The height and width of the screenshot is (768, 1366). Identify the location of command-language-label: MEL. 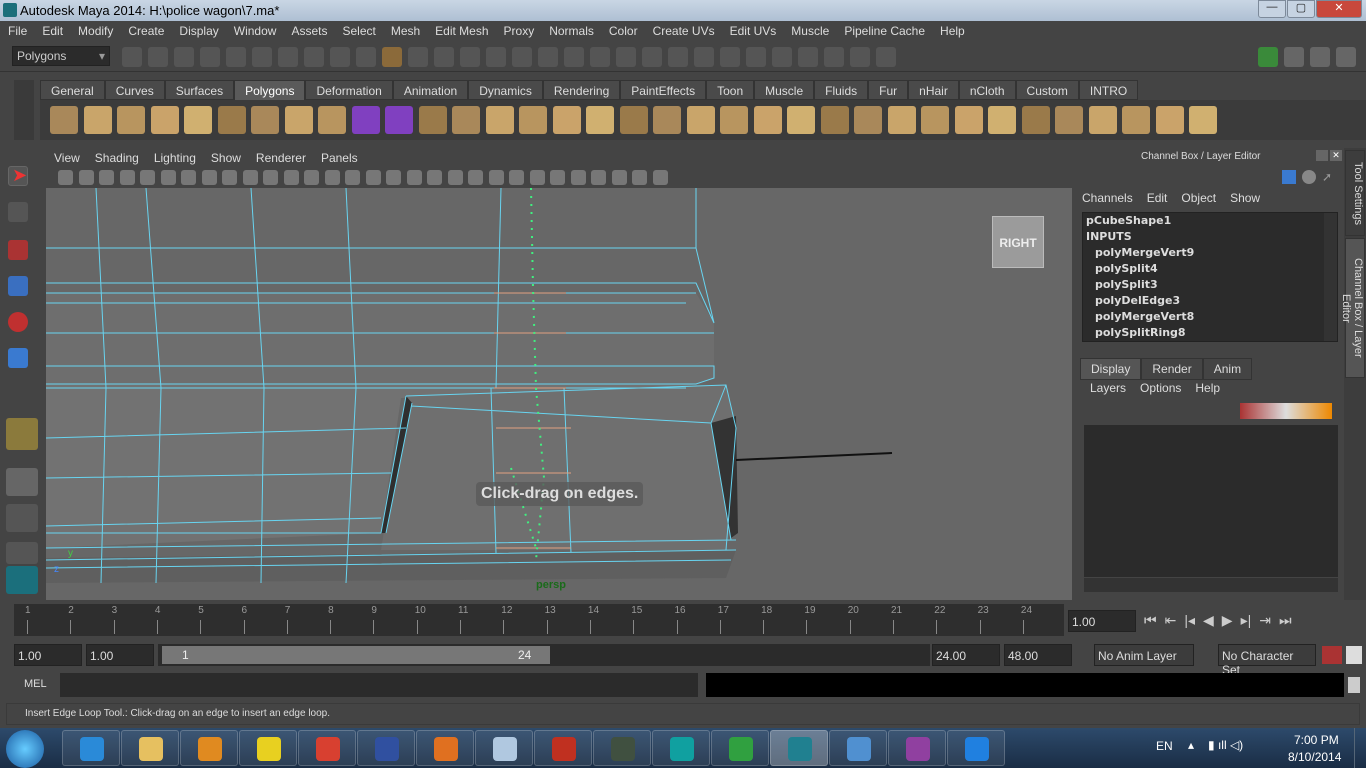
(35, 684).